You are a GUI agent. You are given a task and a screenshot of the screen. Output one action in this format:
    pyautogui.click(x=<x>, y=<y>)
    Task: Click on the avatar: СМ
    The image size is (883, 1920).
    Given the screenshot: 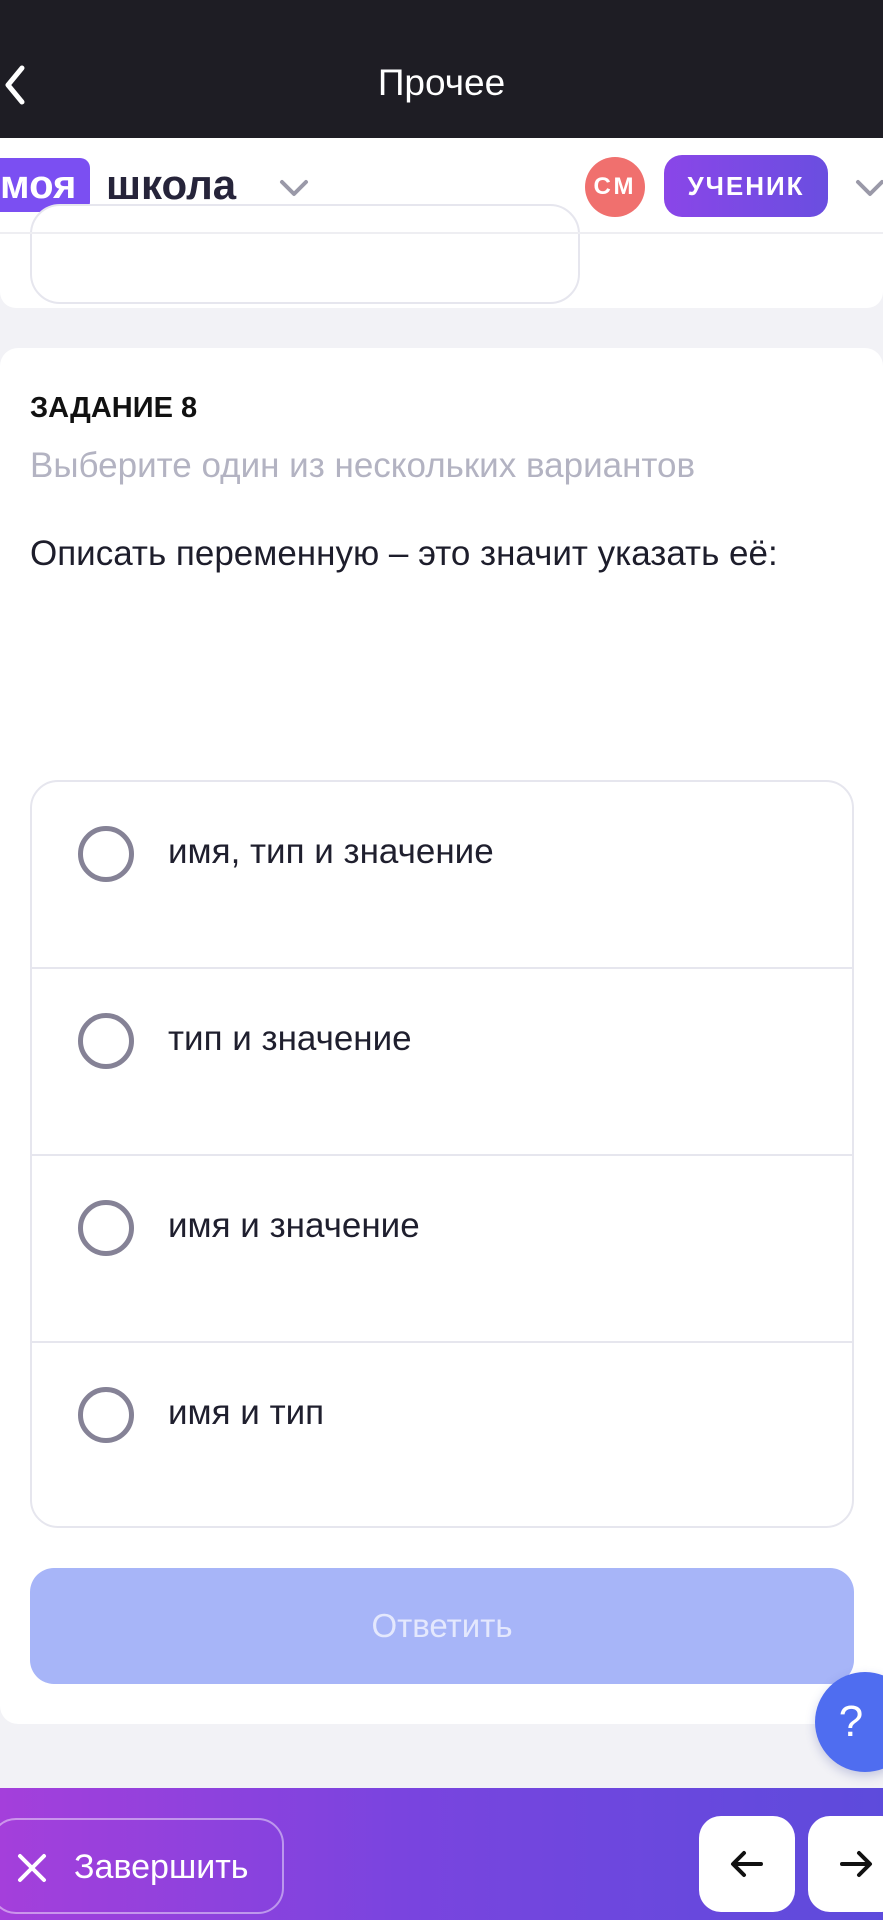 What is the action you would take?
    pyautogui.click(x=615, y=187)
    